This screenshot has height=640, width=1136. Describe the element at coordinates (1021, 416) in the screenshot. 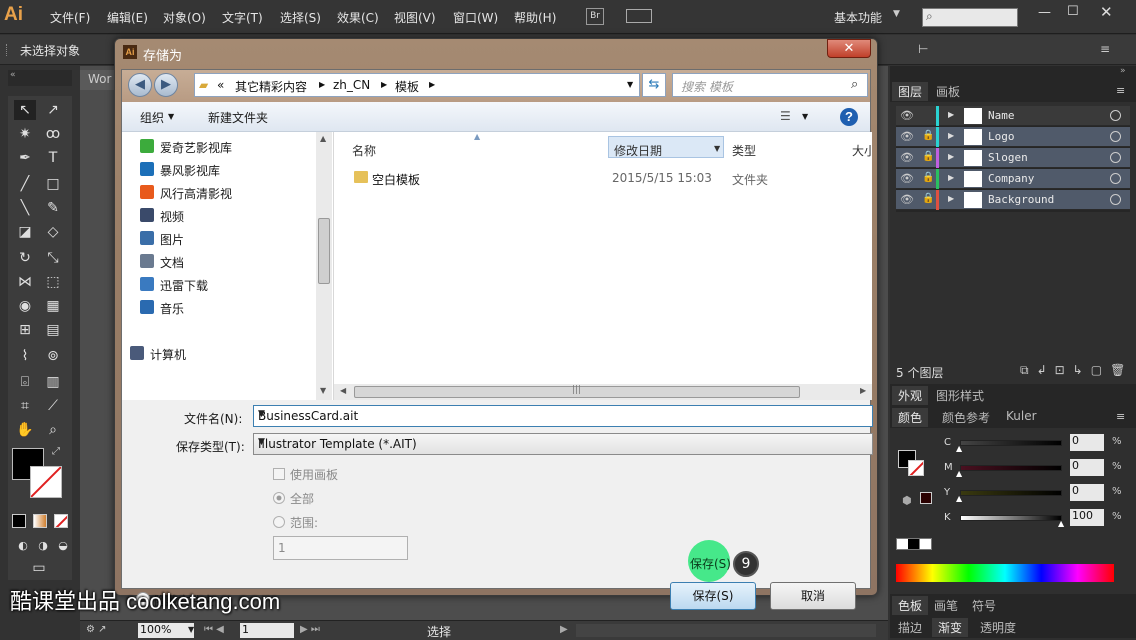

I see `tab-kuler: Kuler` at that location.